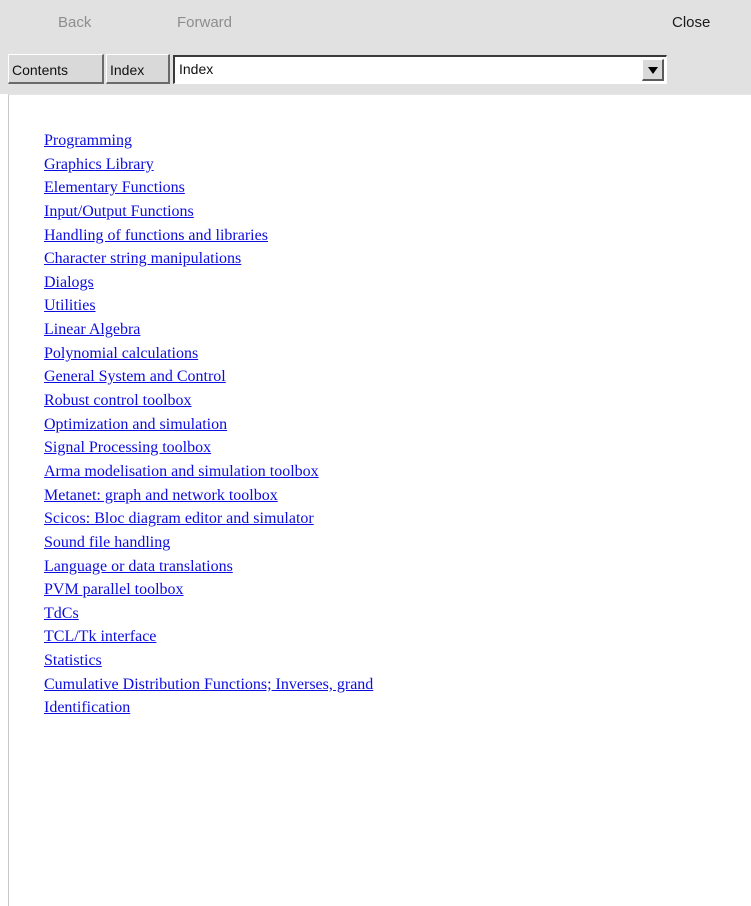 The height and width of the screenshot is (906, 751). I want to click on list-item: Identification, so click(208, 708).